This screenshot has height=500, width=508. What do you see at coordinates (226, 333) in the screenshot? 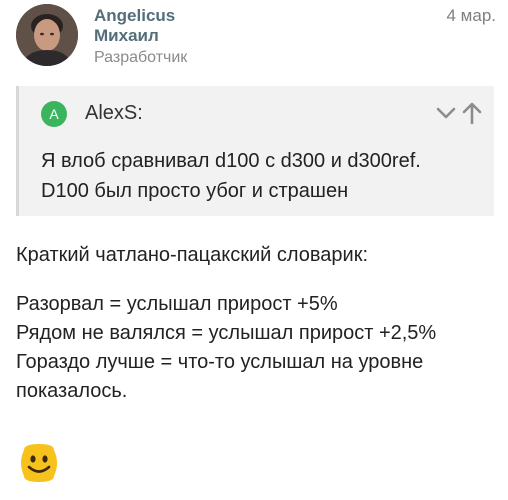
I see `comment-line: Рядом не валялся = услышал прирост +2,5%` at bounding box center [226, 333].